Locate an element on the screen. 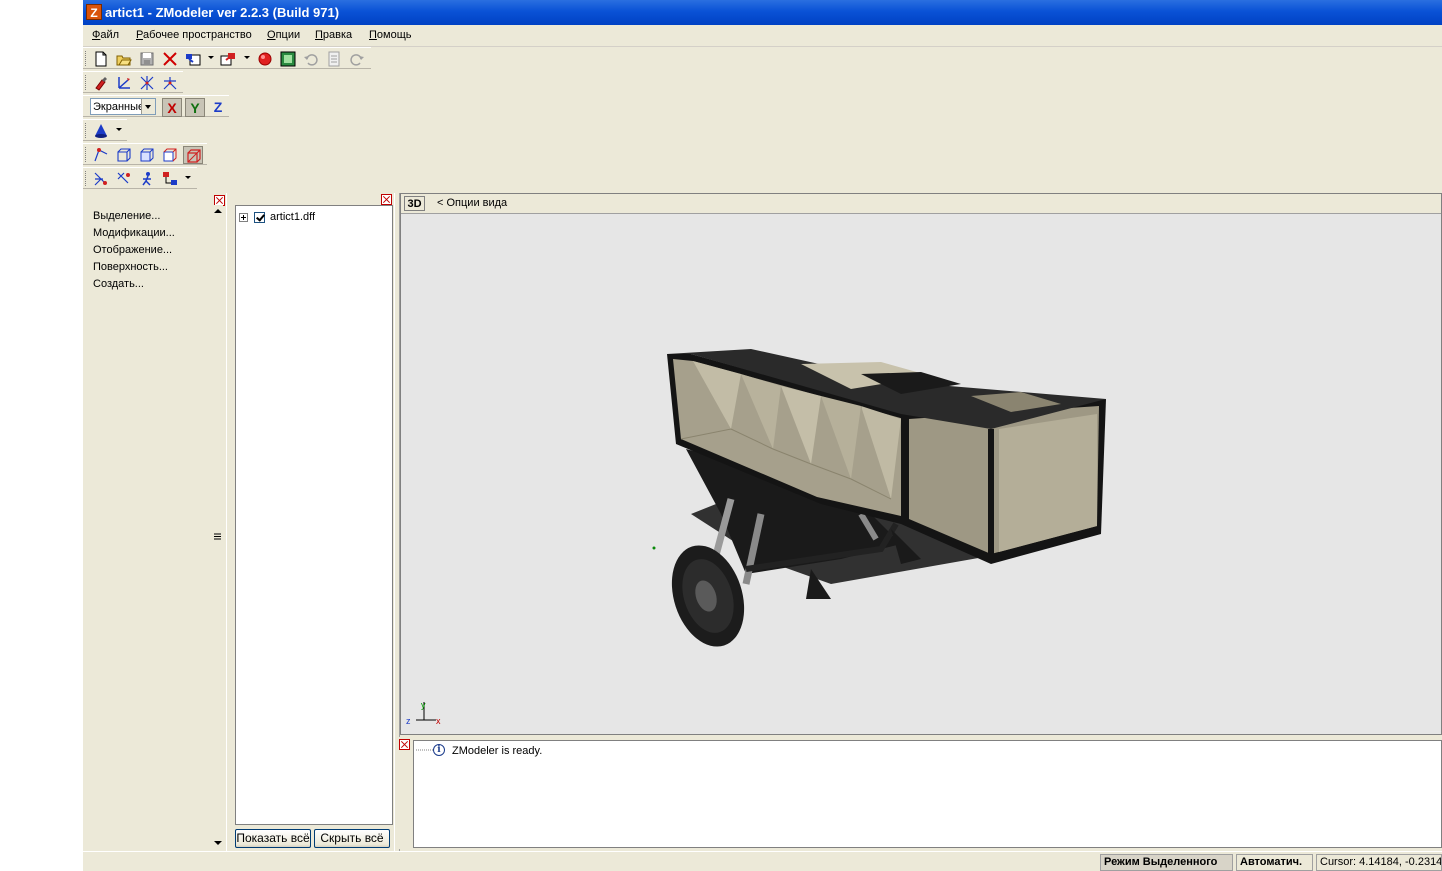 The image size is (1442, 871). figure-icon is located at coordinates (146, 179).